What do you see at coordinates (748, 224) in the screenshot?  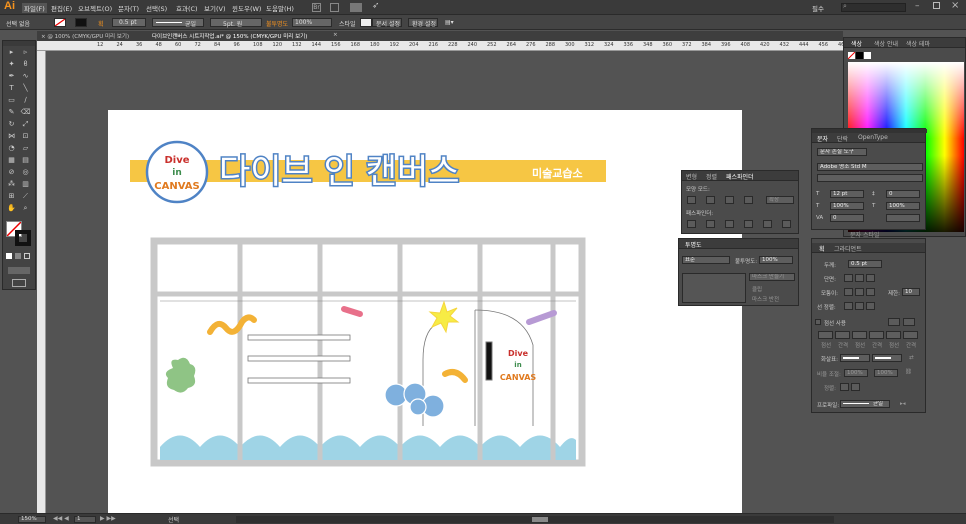 I see `crop-icon` at bounding box center [748, 224].